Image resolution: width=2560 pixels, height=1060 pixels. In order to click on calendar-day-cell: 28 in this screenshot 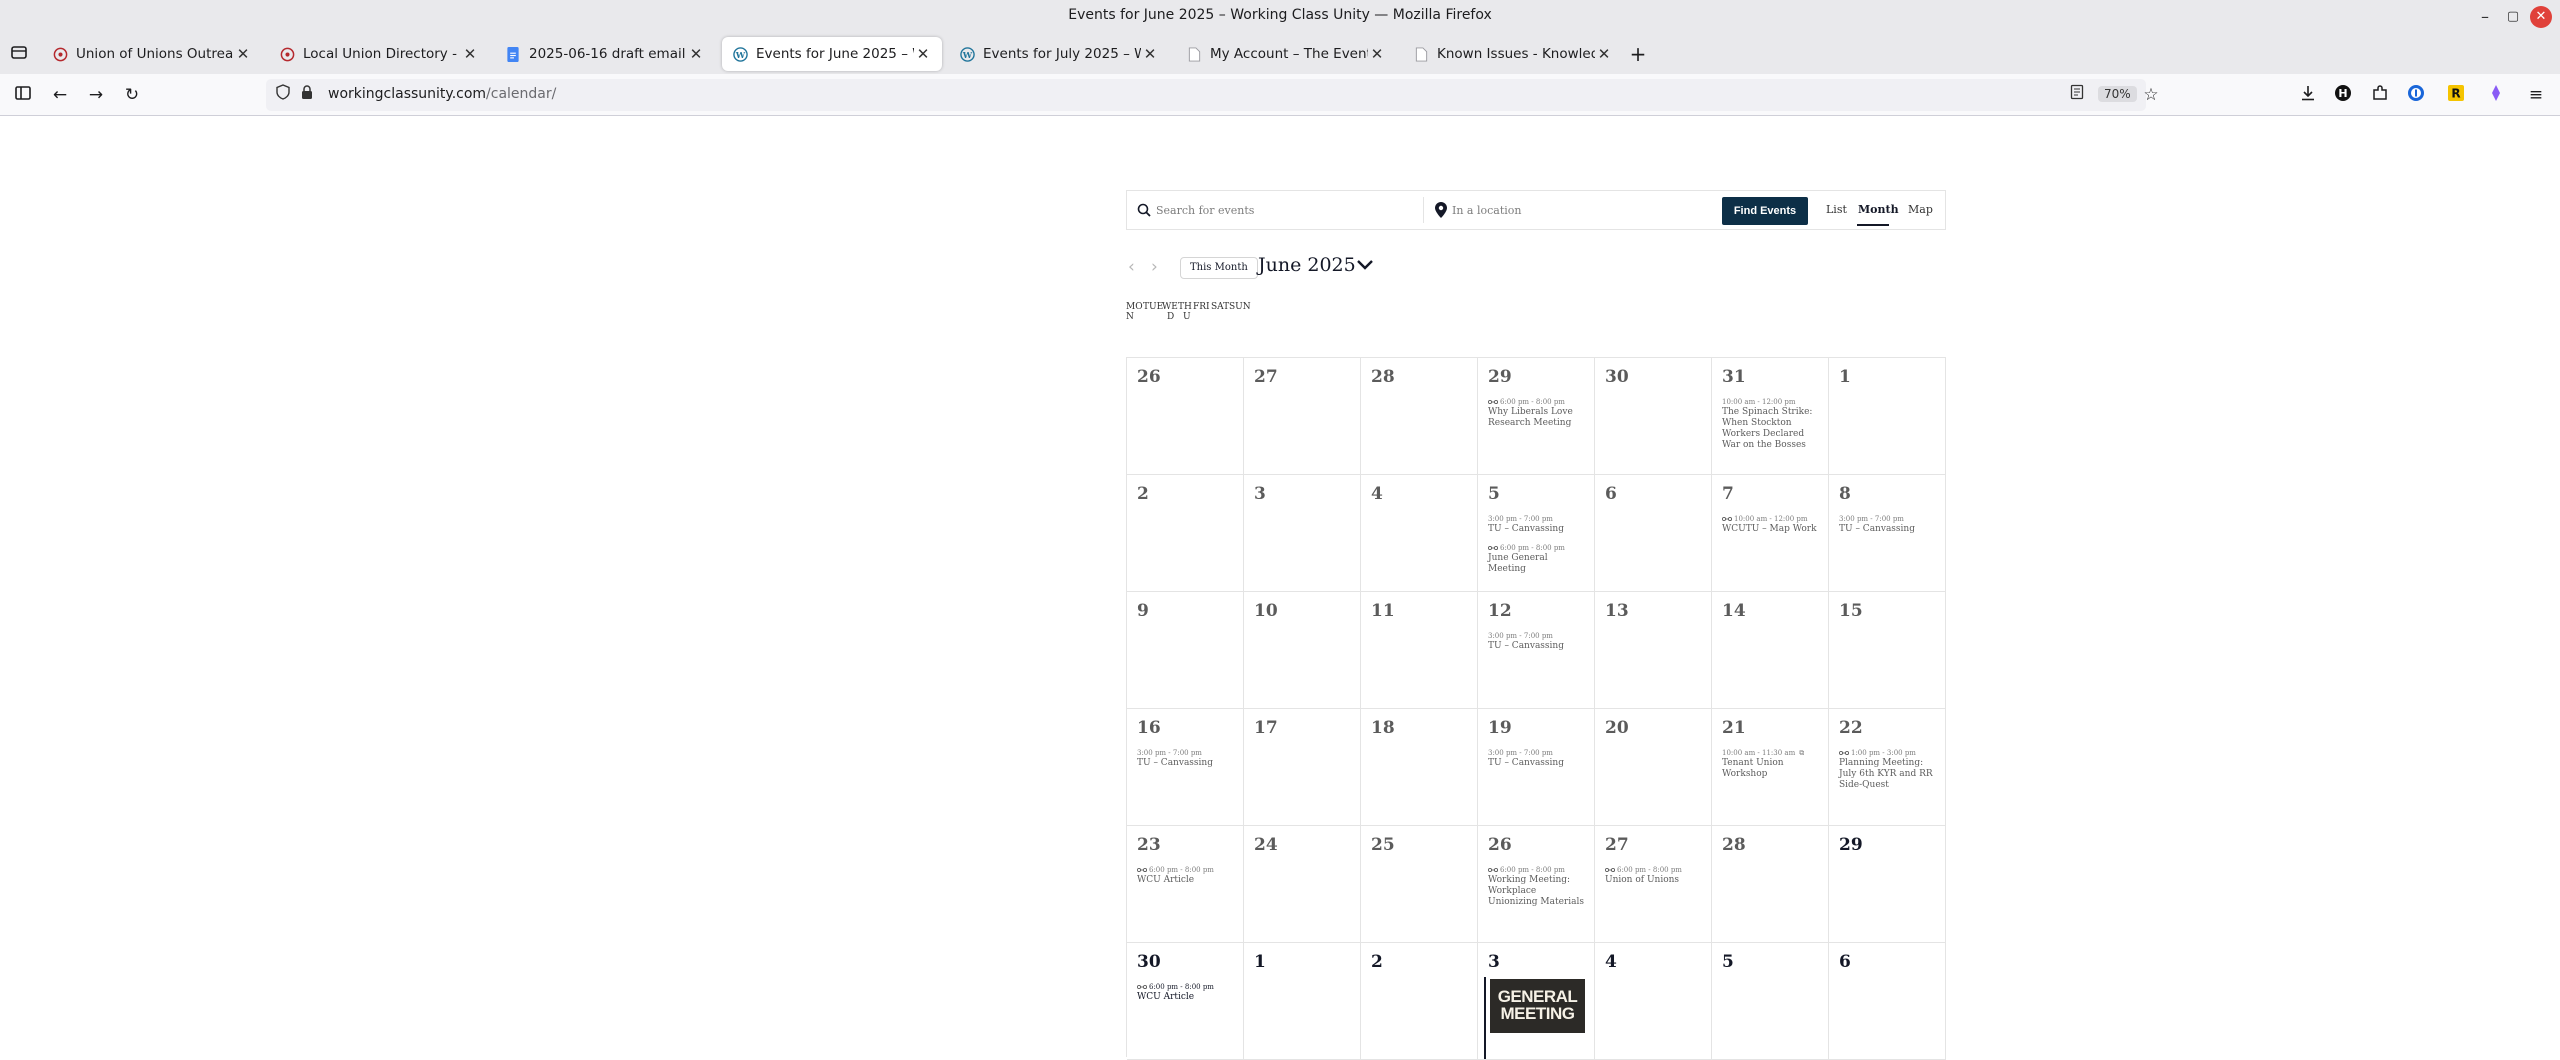, I will do `click(1770, 884)`.